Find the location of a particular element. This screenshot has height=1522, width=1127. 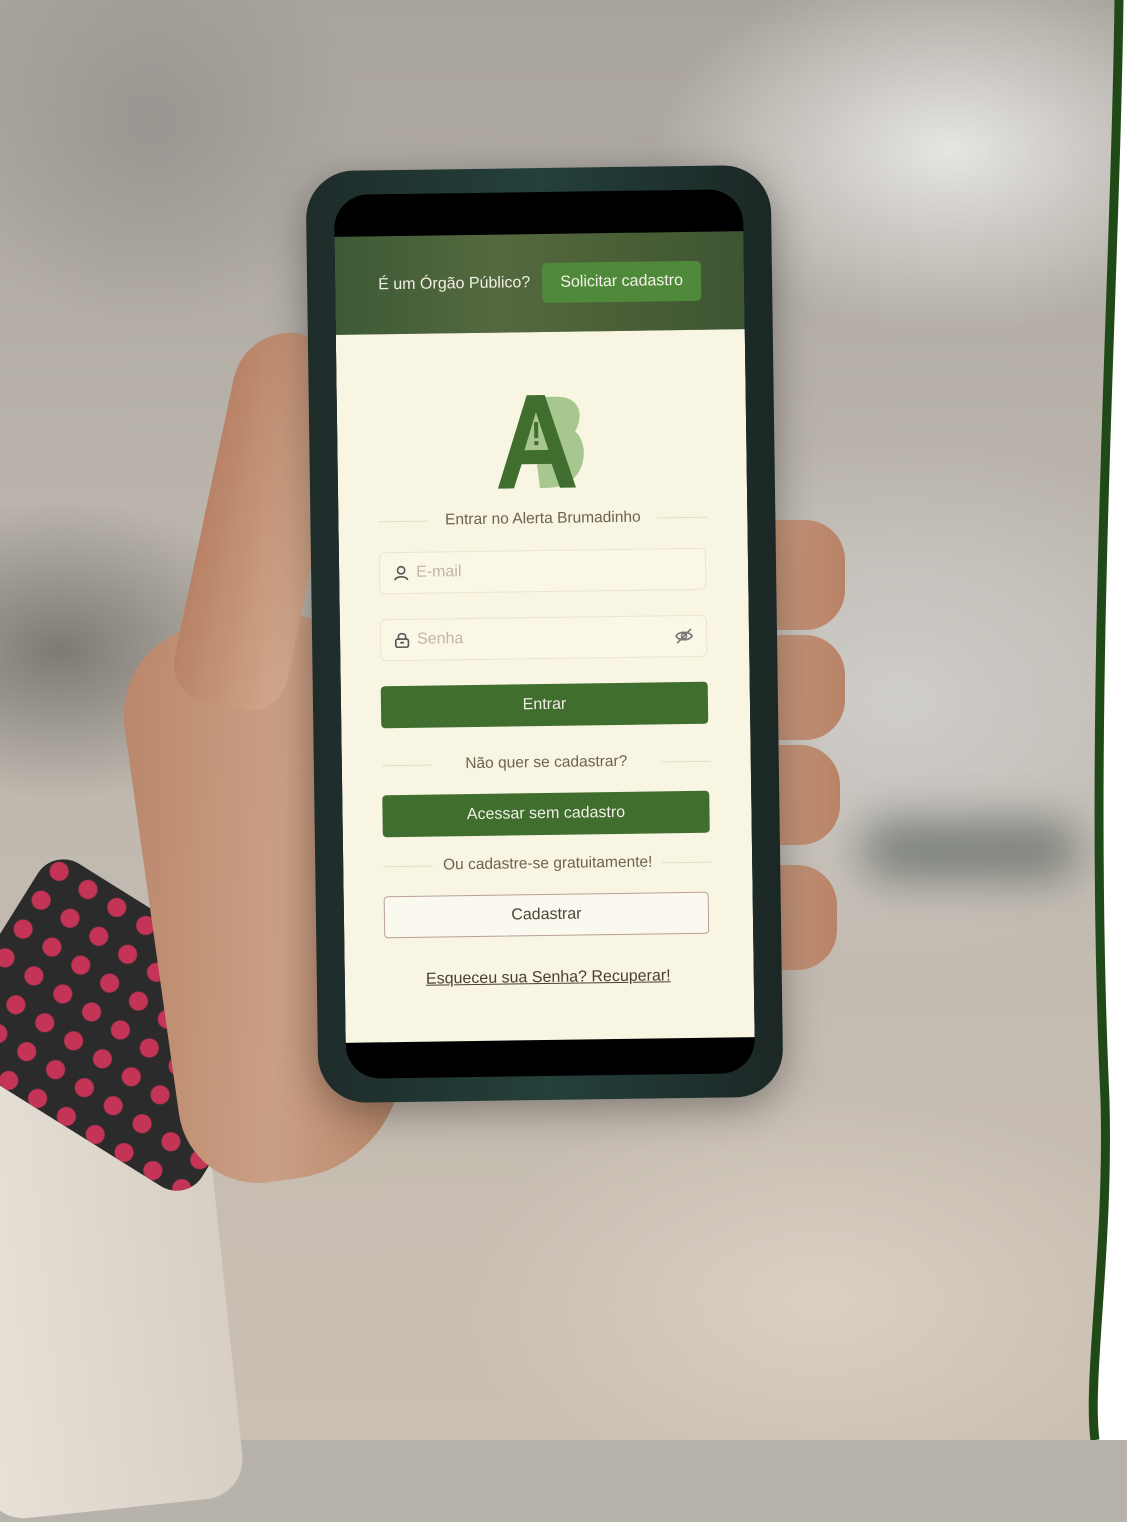

register-prompt: Ou cadastre-se gratuitamente! is located at coordinates (547, 864).